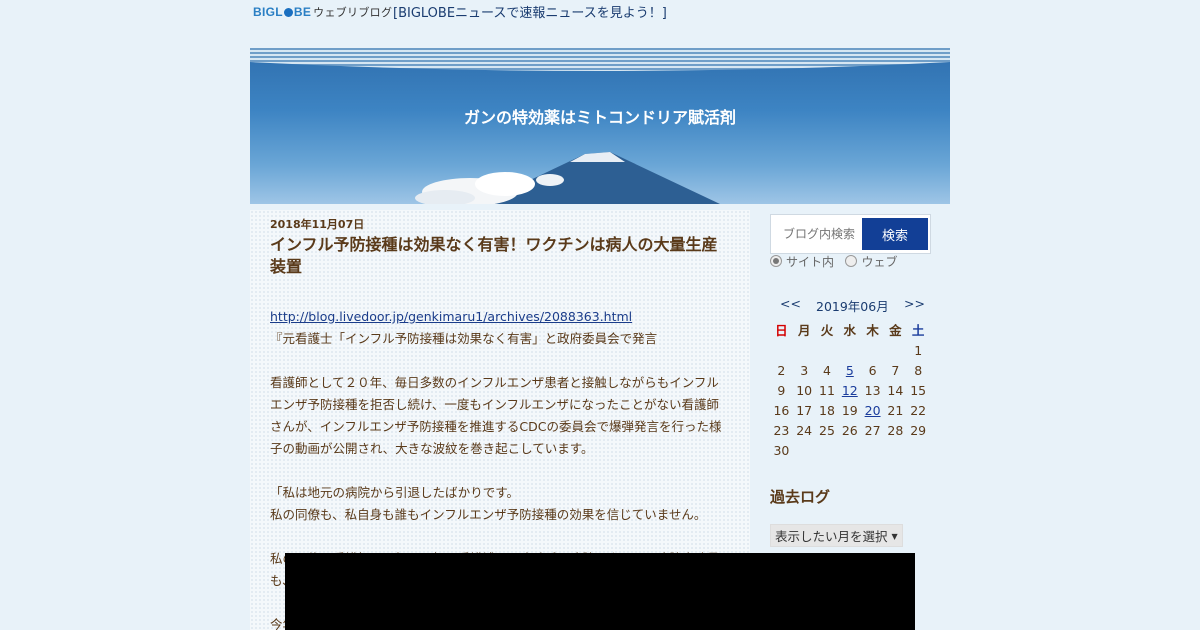 This screenshot has height=630, width=1200. I want to click on calendar-weekday: 火, so click(827, 330).